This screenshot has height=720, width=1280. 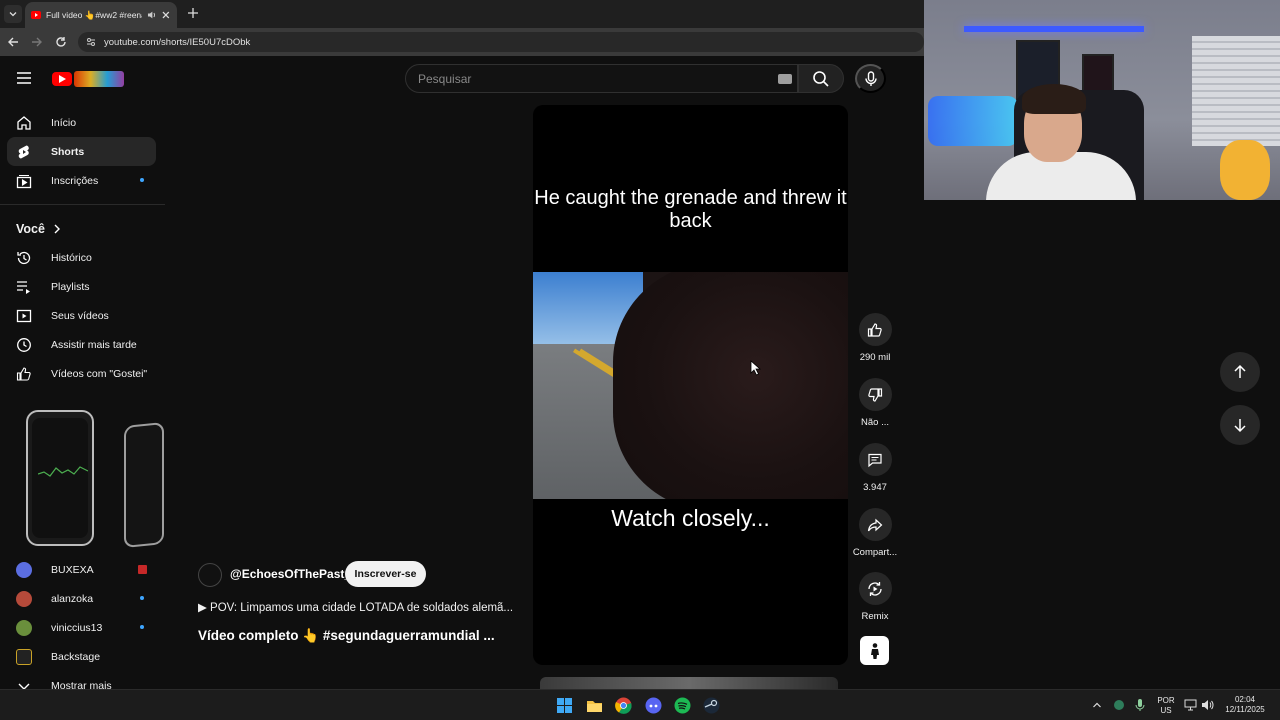 What do you see at coordinates (81, 122) in the screenshot?
I see `sidebar-item-inicio: Início` at bounding box center [81, 122].